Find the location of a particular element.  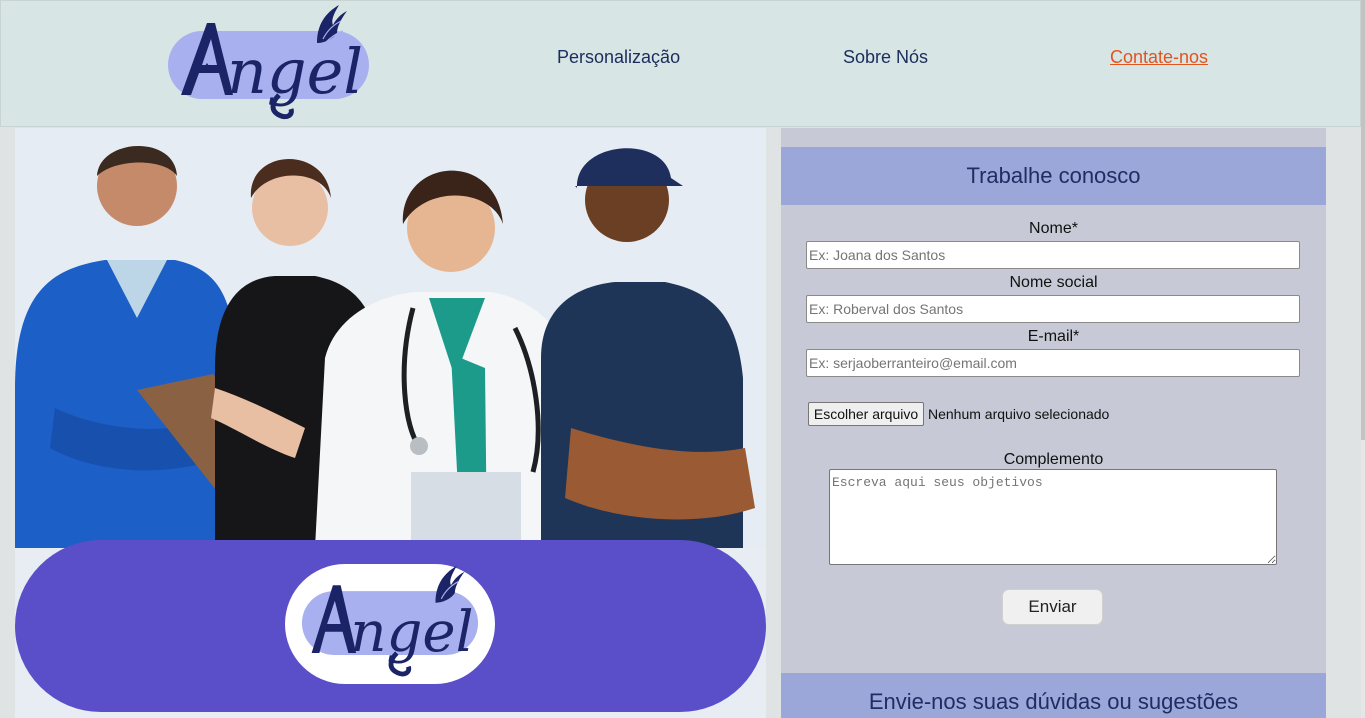

name-input is located at coordinates (1053, 255).